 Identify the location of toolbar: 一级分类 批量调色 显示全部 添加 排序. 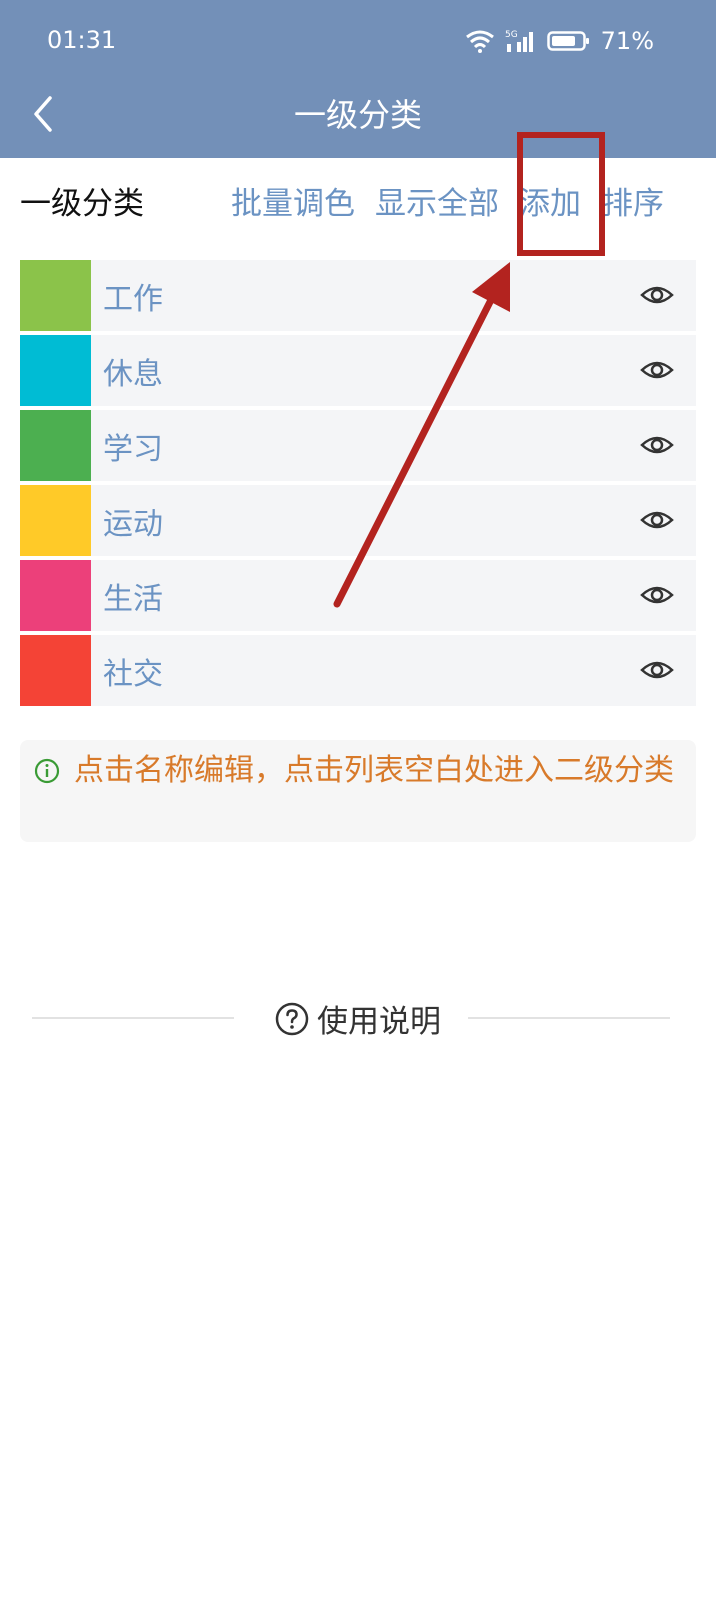
(358, 200).